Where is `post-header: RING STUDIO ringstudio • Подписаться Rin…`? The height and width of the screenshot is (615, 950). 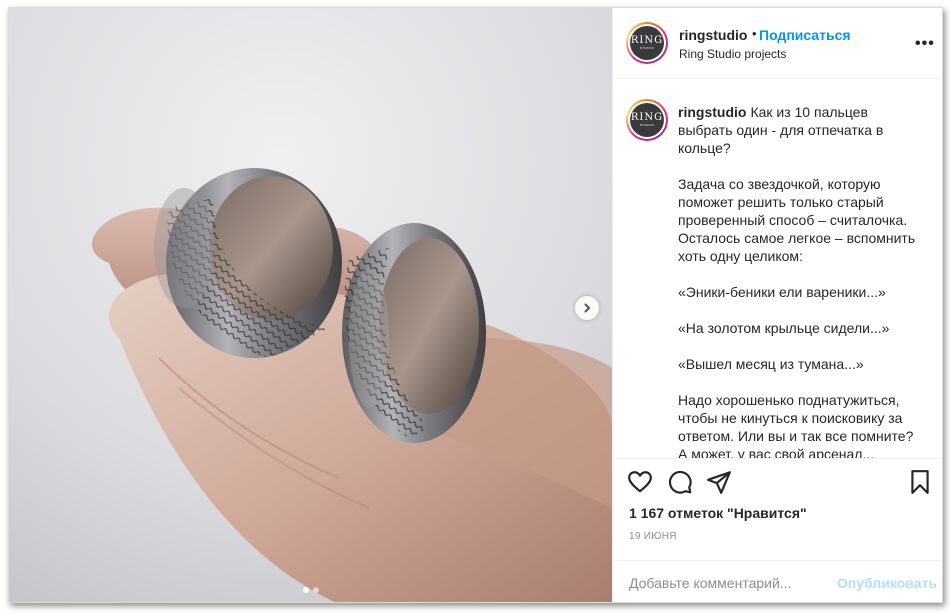 post-header: RING STUDIO ringstudio • Подписаться Rin… is located at coordinates (777, 43).